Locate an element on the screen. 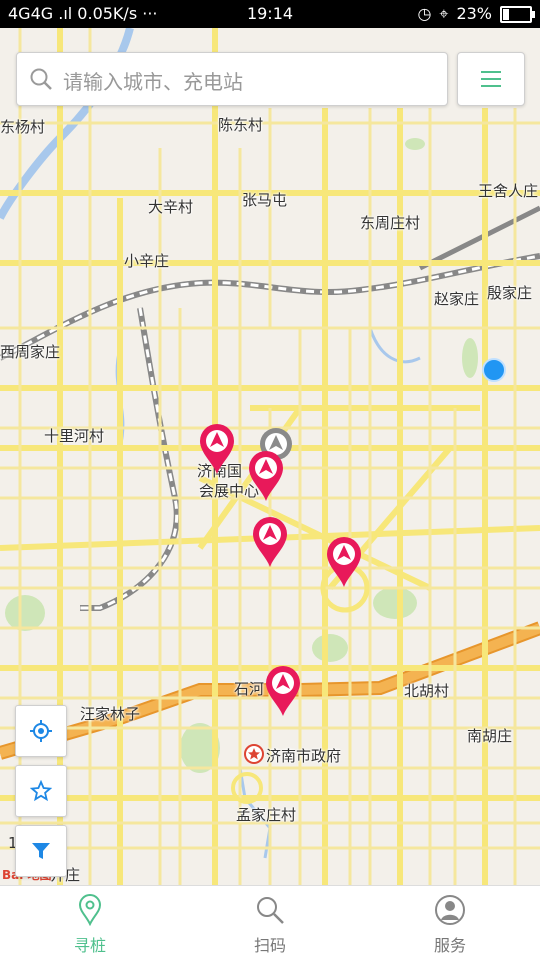 The height and width of the screenshot is (961, 540). map-label: 陈东村 is located at coordinates (241, 125).